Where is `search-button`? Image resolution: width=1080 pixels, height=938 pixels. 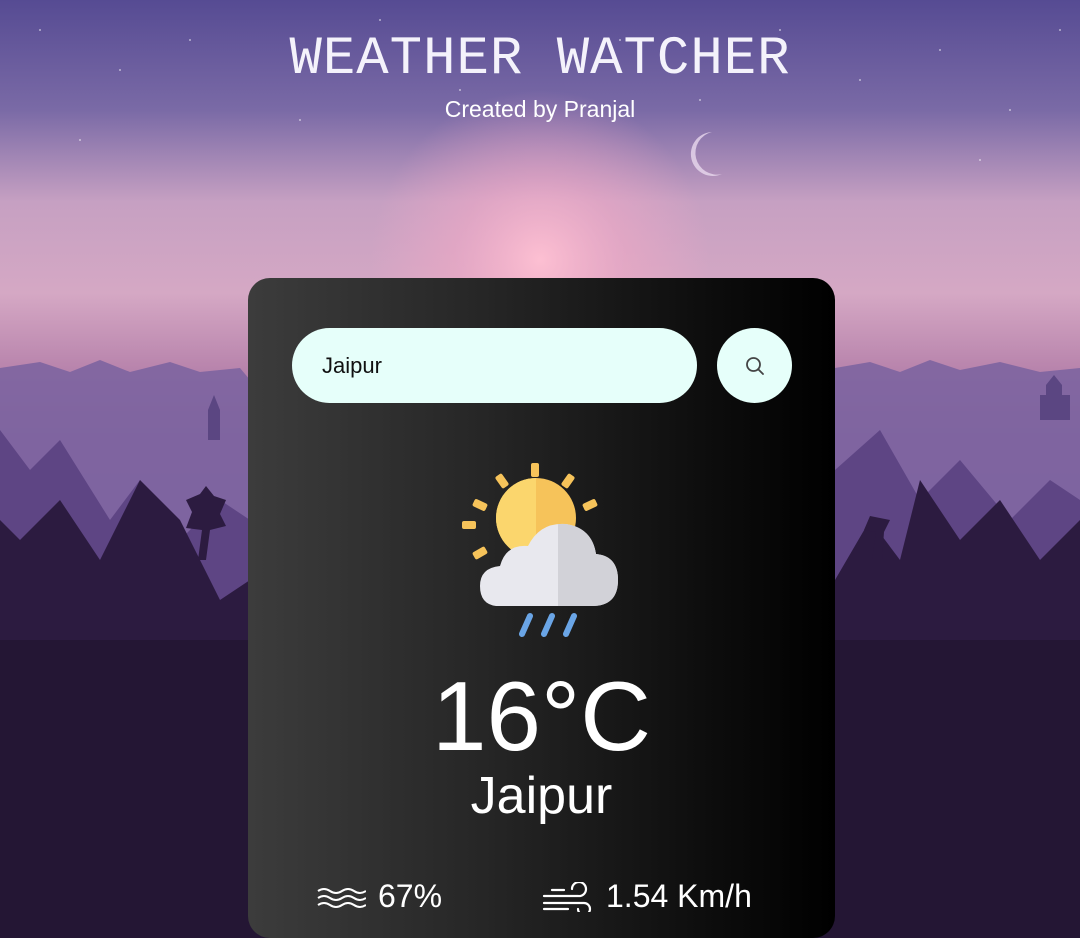 search-button is located at coordinates (754, 365).